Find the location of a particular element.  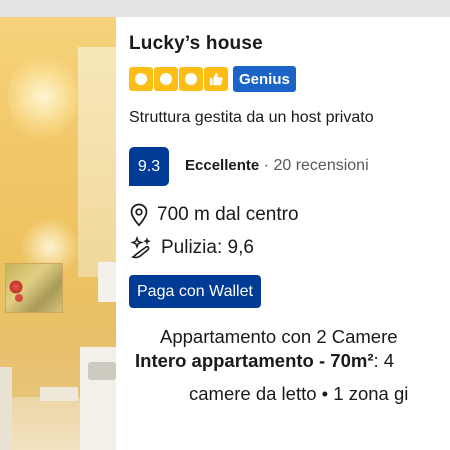

cleanliness-row: Pulizia: 9,6 is located at coordinates (191, 248).